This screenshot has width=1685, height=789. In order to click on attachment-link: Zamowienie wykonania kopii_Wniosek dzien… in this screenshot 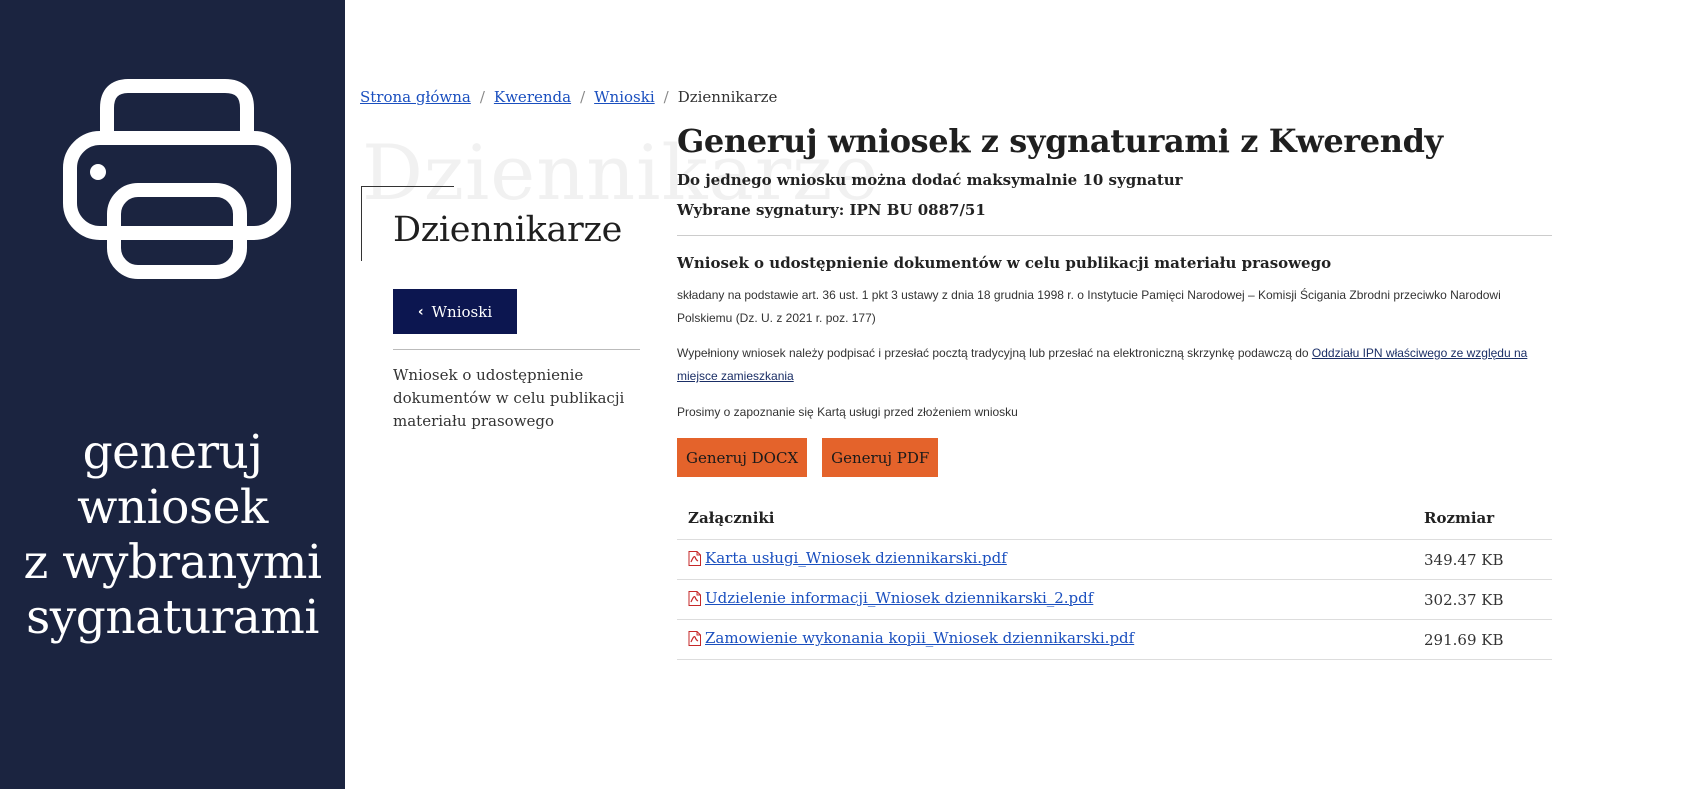, I will do `click(911, 638)`.